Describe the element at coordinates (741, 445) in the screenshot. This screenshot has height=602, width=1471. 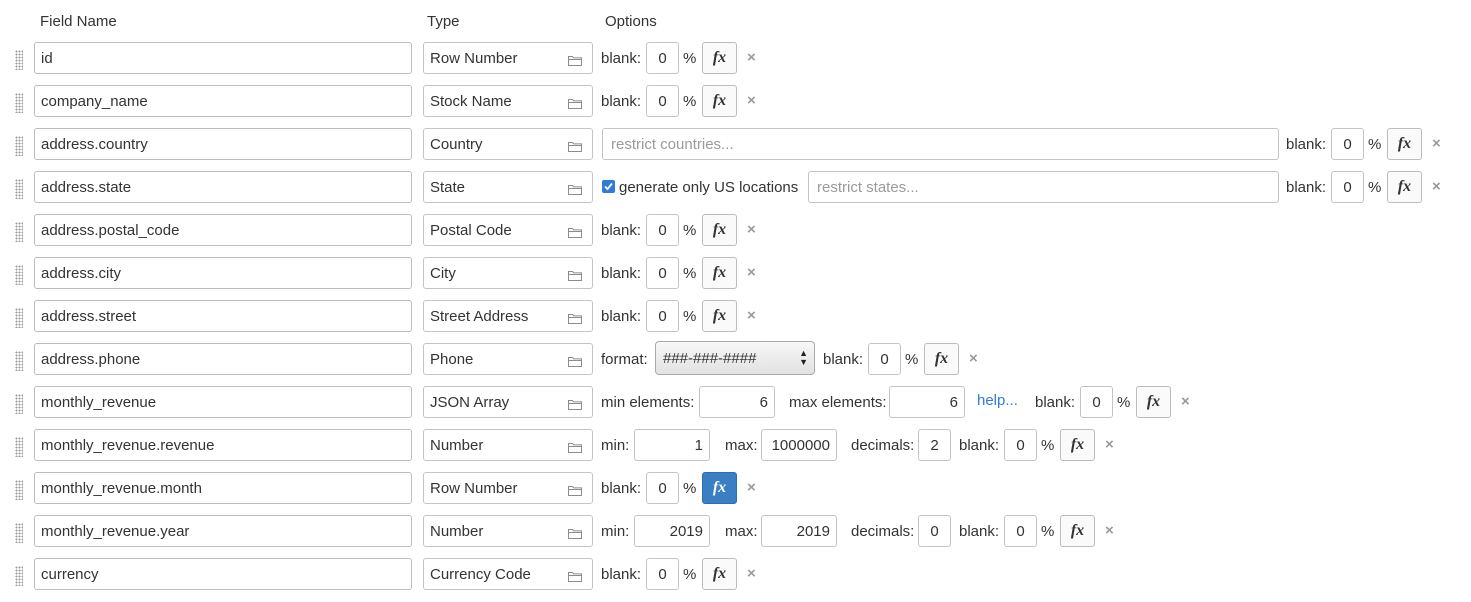
I see `max-label: max:` at that location.